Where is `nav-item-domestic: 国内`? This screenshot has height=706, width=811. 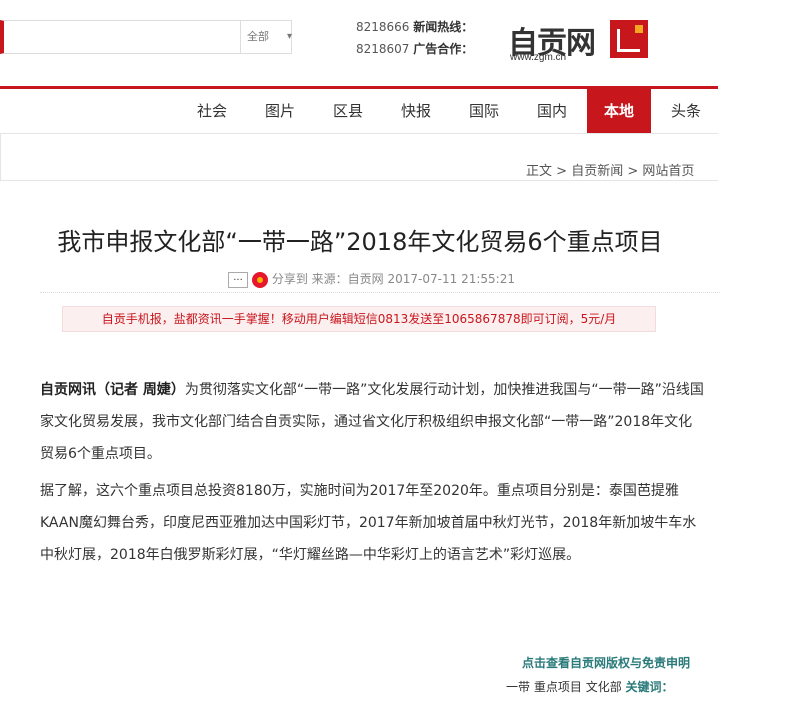 nav-item-domestic: 国内 is located at coordinates (552, 111).